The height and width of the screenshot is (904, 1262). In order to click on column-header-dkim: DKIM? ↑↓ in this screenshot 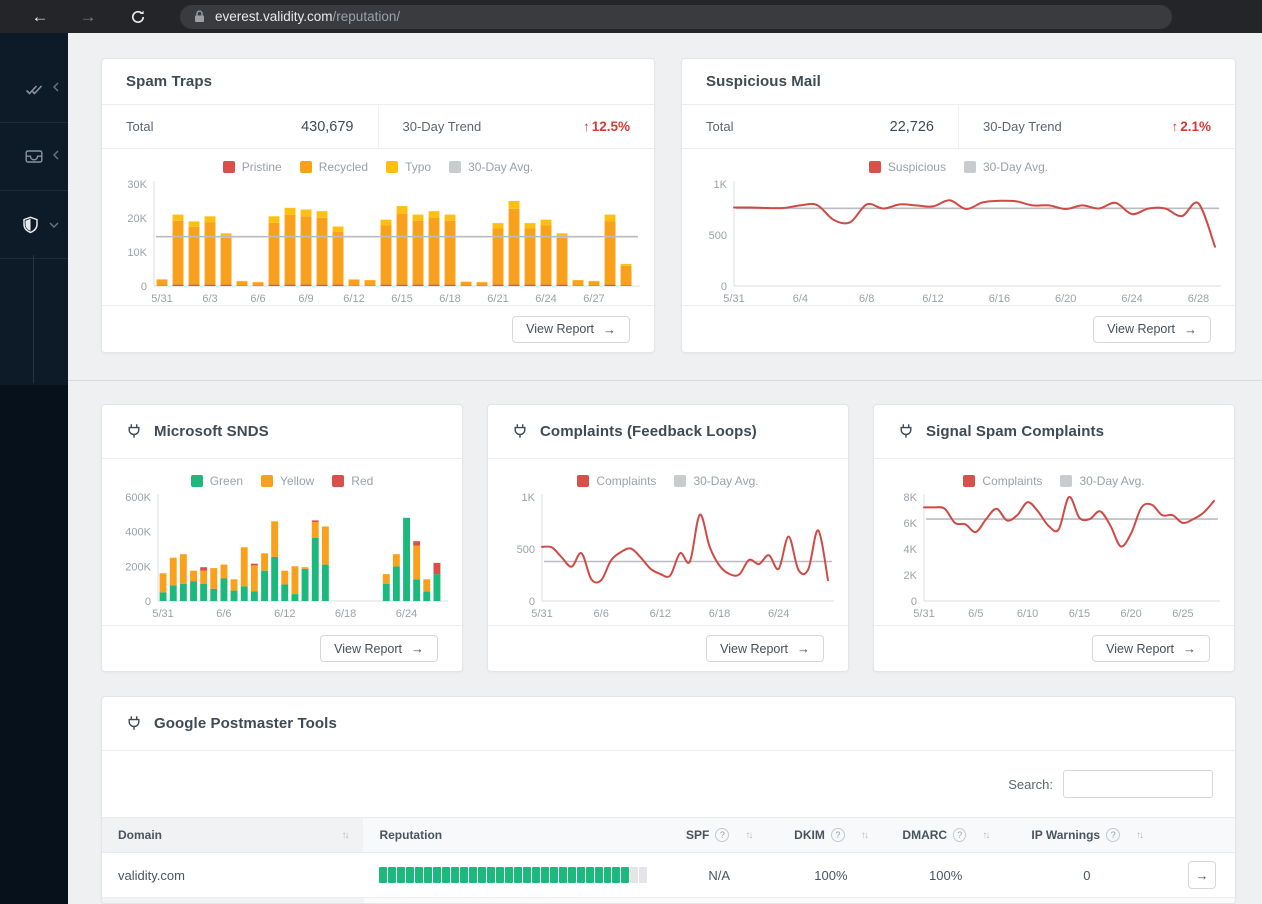, I will do `click(831, 835)`.